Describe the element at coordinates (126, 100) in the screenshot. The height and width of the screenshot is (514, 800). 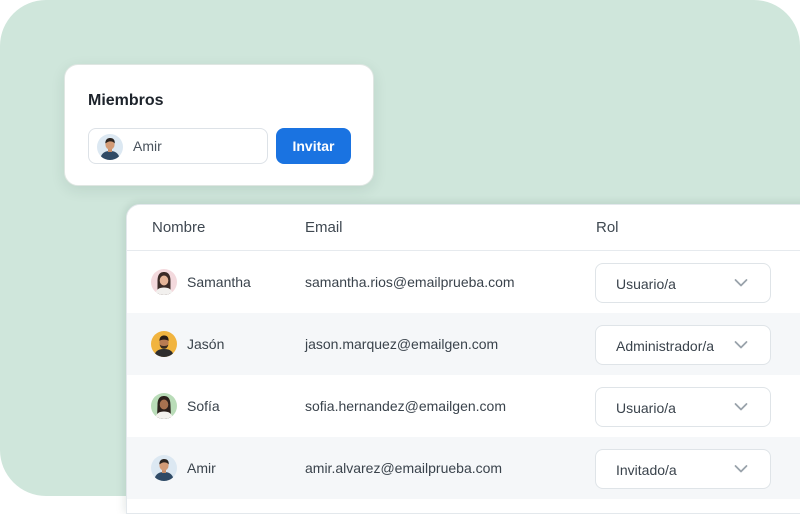
I see `members-title: Miembros` at that location.